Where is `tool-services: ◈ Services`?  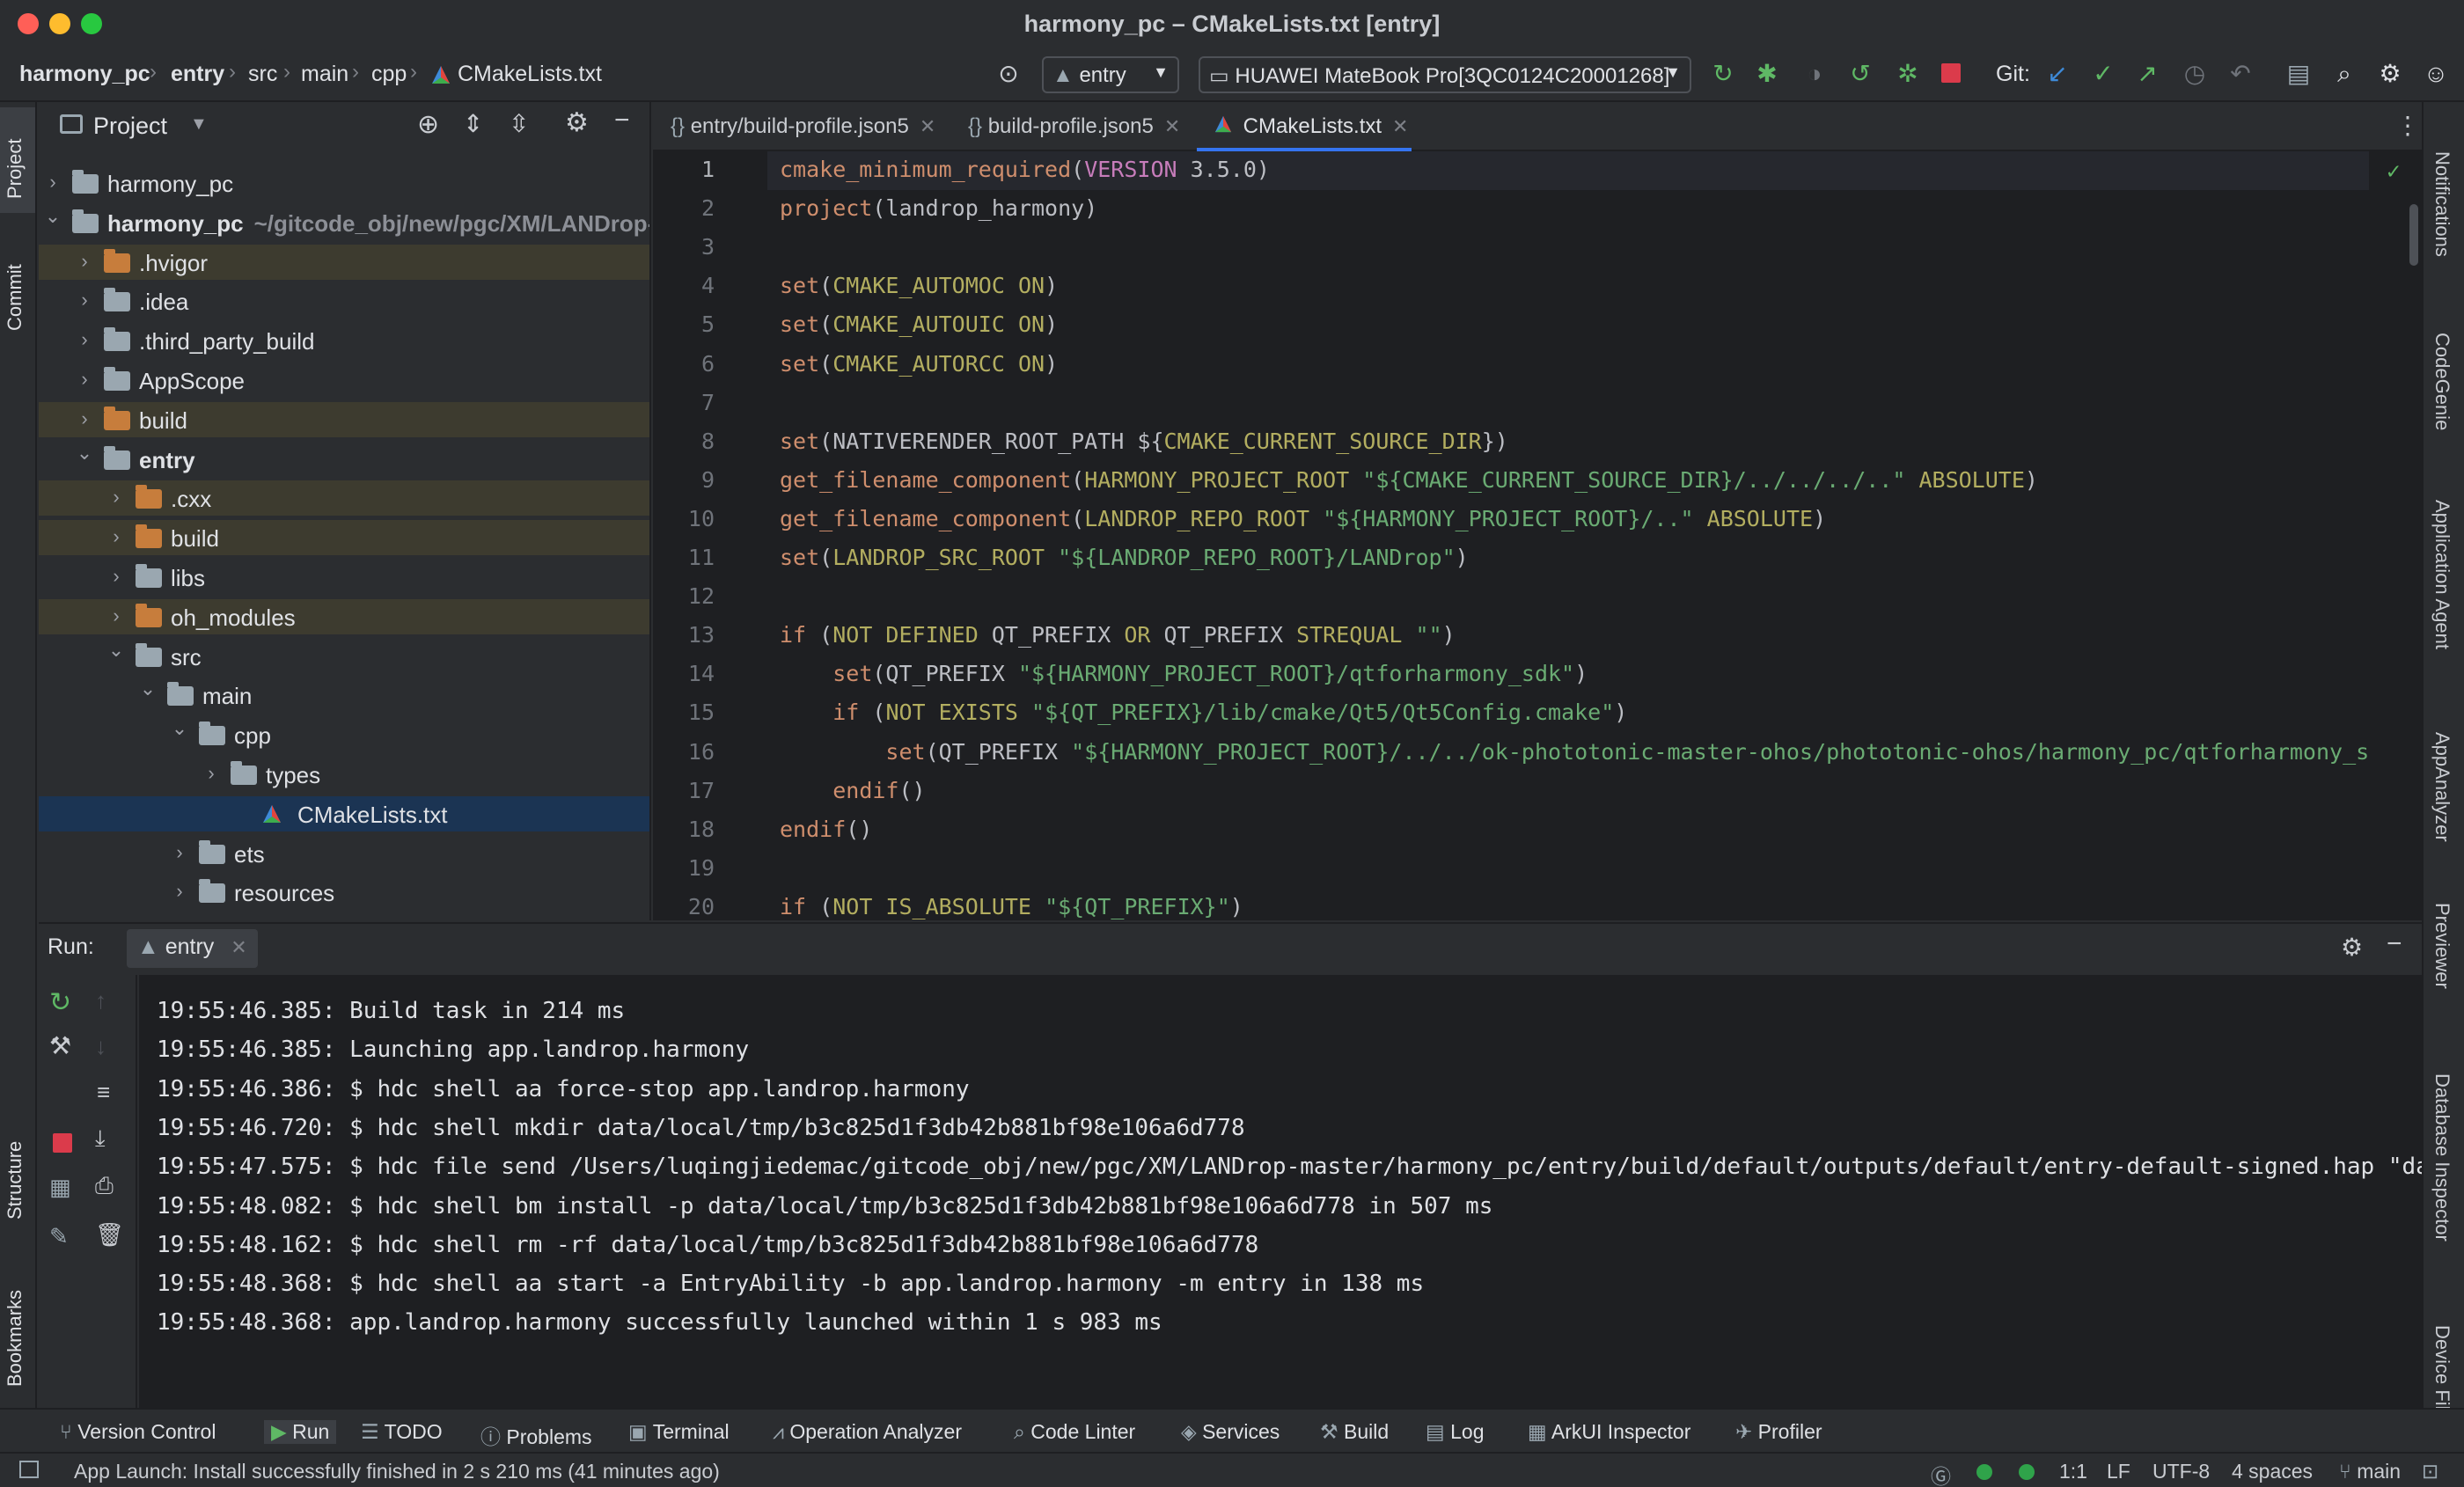 tool-services: ◈ Services is located at coordinates (1231, 1432).